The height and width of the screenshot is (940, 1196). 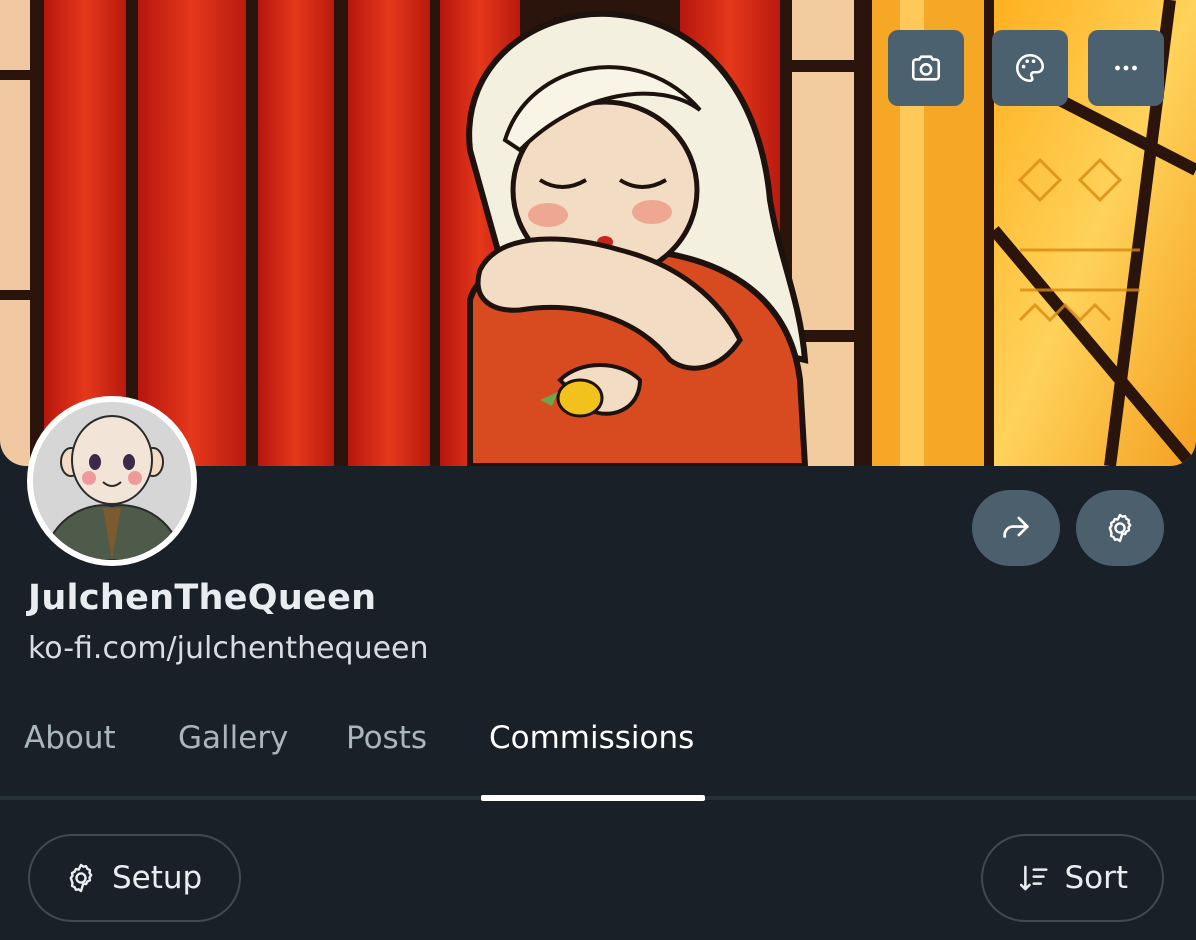 What do you see at coordinates (1033, 878) in the screenshot?
I see `sort-descending-icon` at bounding box center [1033, 878].